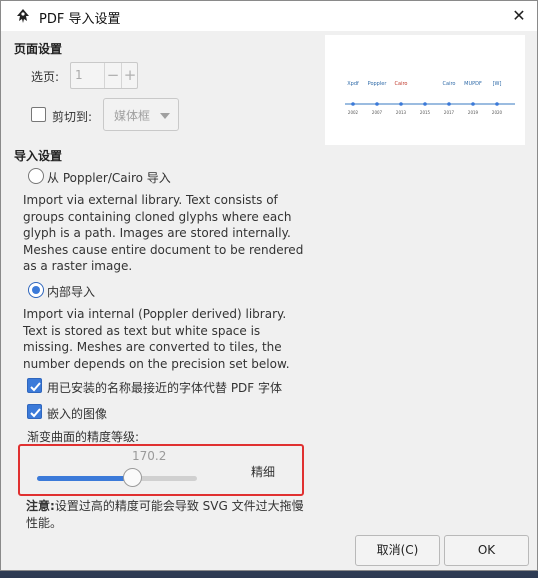 This screenshot has width=538, height=578. I want to click on page-settings-heading: 页面设置, so click(38, 49).